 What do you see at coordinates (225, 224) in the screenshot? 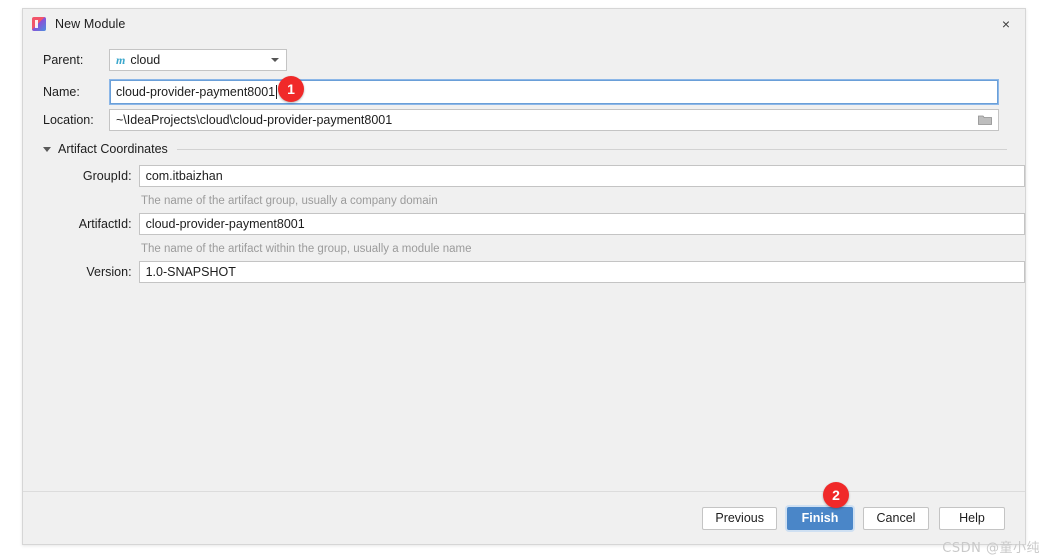
I see `artifactid-input-value: cloud-provider-payment8001` at bounding box center [225, 224].